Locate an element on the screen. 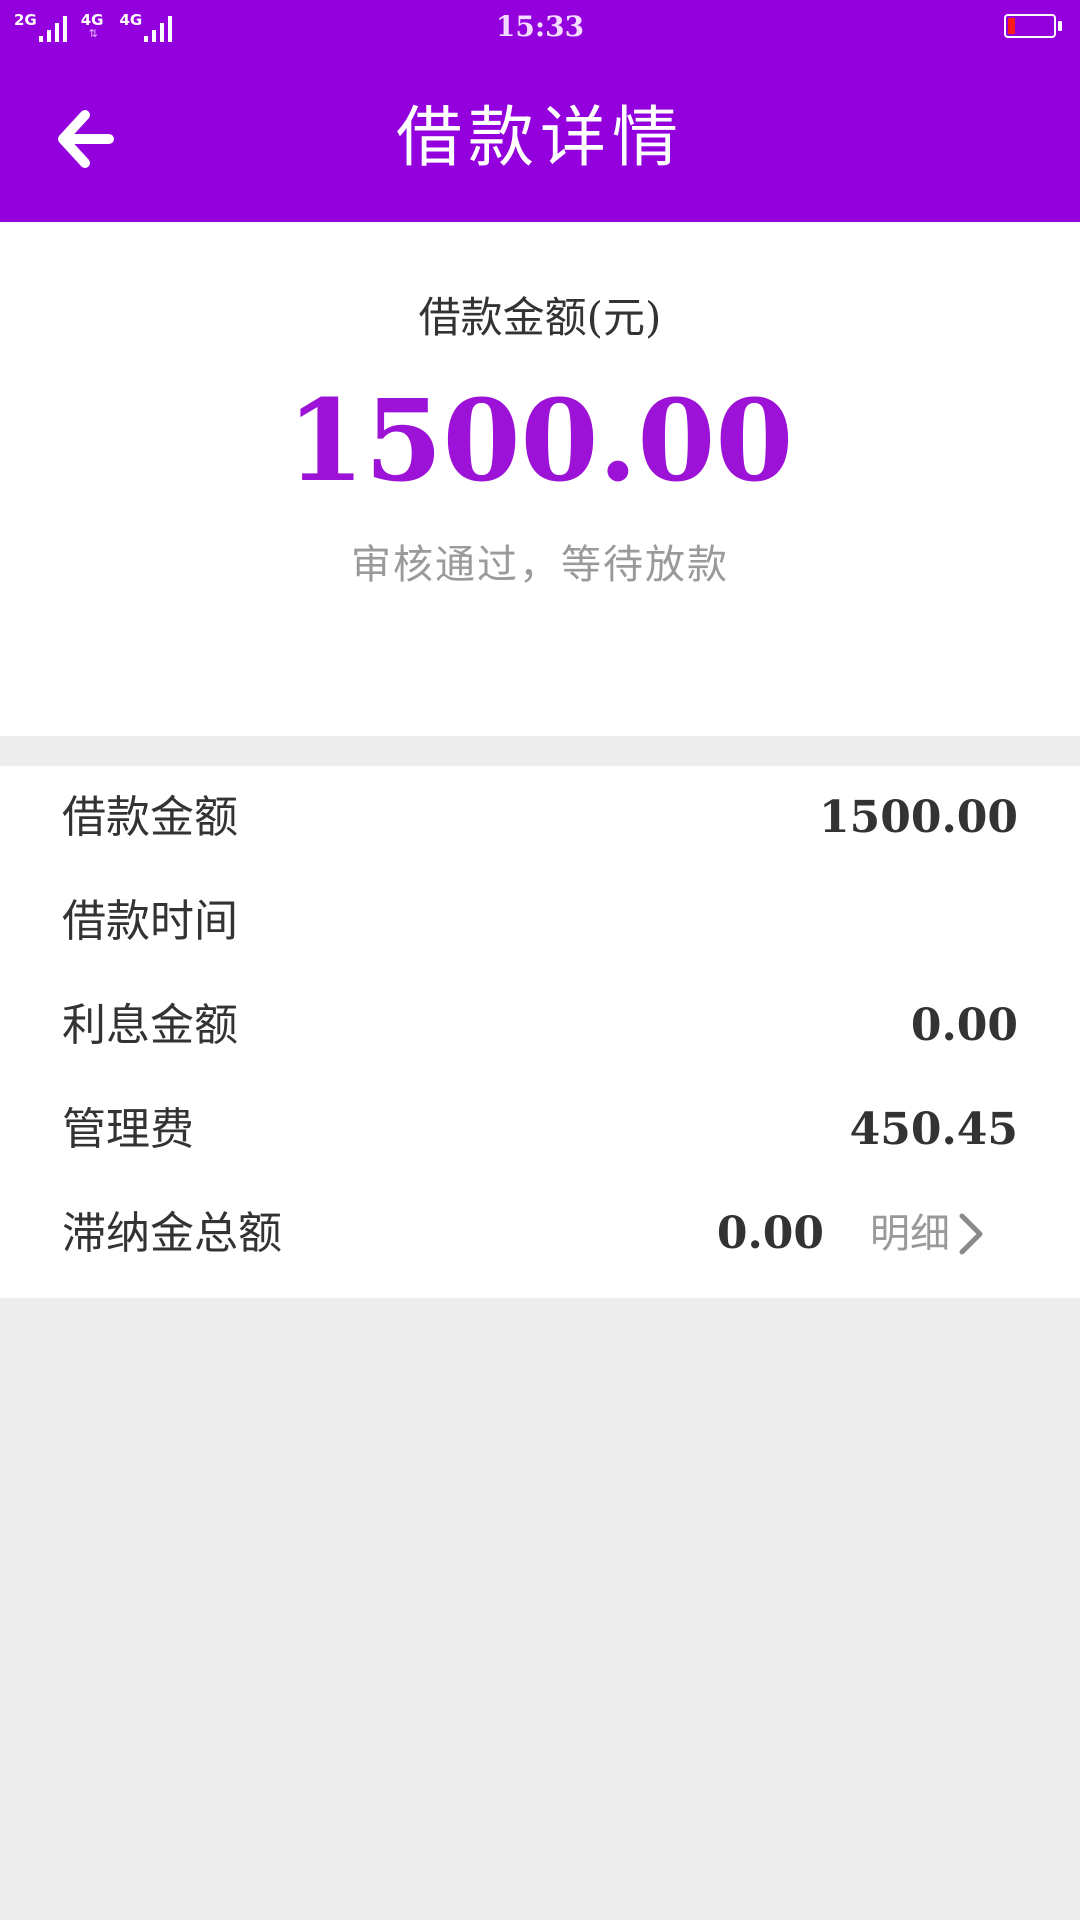 The width and height of the screenshot is (1080, 1920). detail-label: 借款时间 is located at coordinates (150, 921).